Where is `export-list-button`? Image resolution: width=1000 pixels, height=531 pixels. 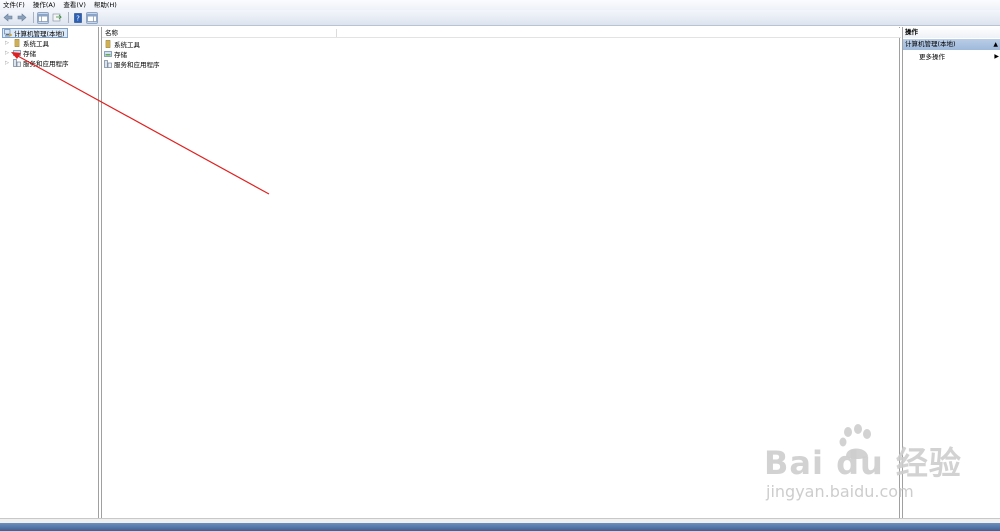
export-list-button is located at coordinates (57, 18).